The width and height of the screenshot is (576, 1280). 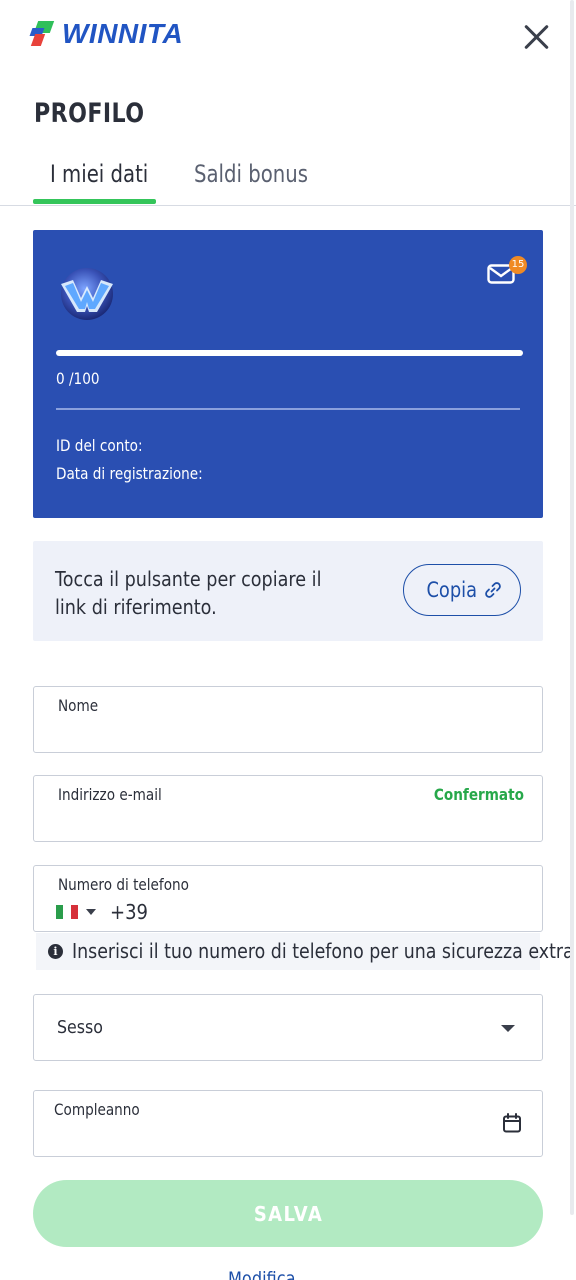 I want to click on edit-link: Modifica, so click(x=262, y=1274).